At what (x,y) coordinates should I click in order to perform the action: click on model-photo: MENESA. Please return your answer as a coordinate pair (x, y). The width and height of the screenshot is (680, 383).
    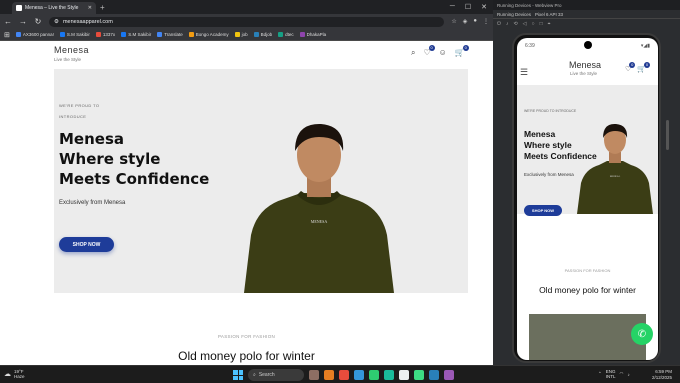
    Looking at the image, I should click on (615, 168).